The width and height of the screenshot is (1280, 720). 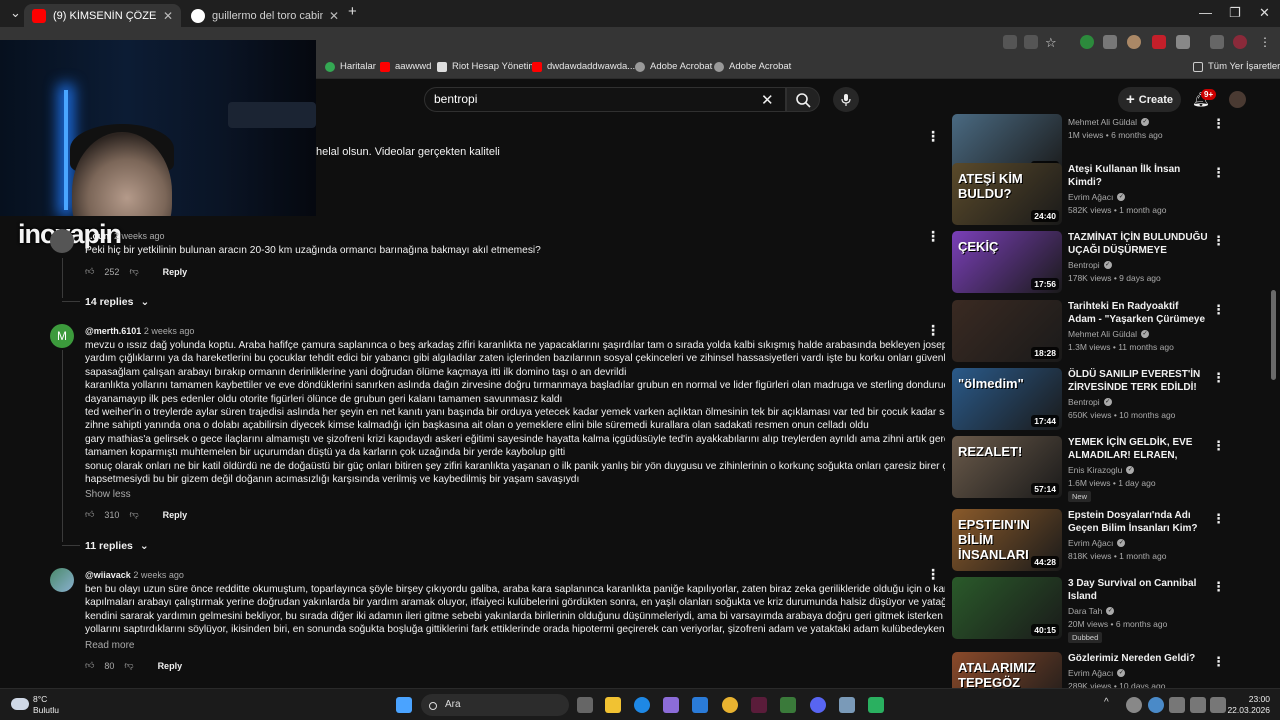 I want to click on translate-icon, so click(x=1010, y=42).